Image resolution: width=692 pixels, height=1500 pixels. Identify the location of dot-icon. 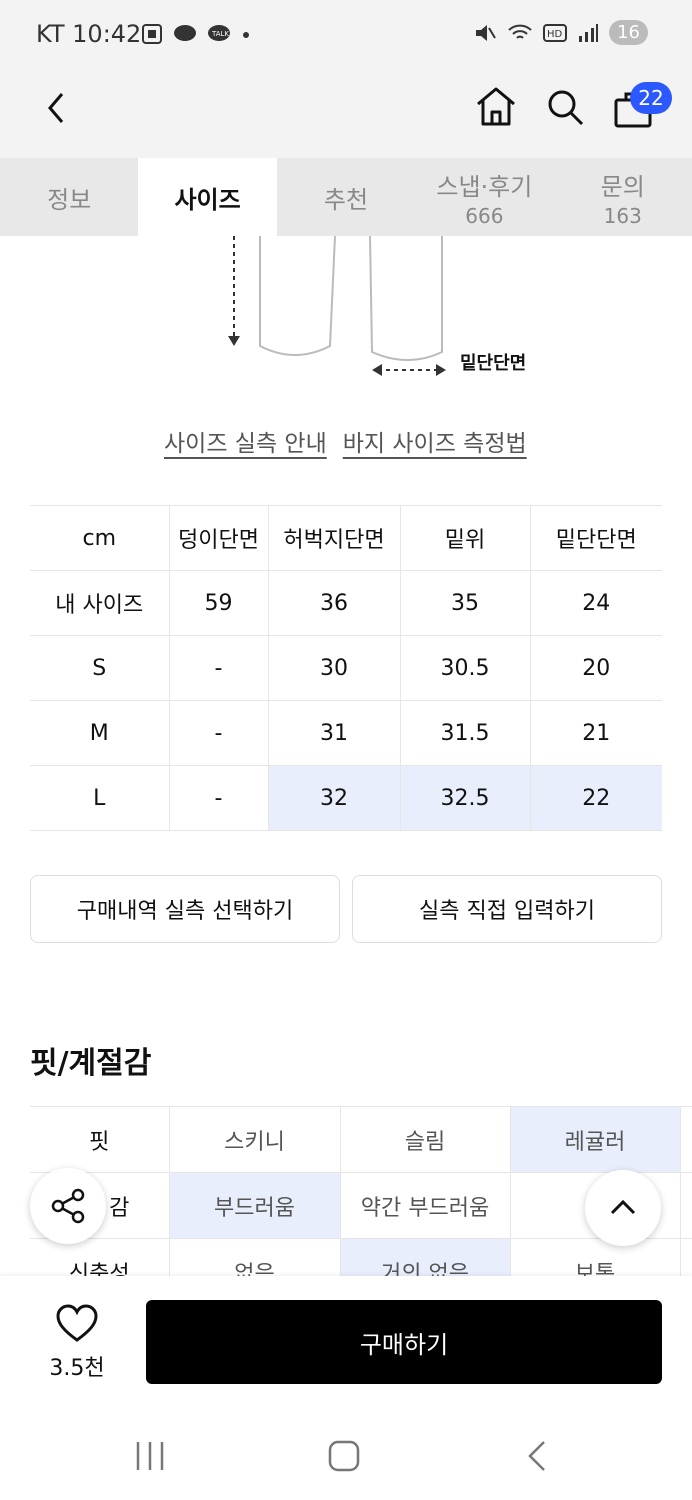
(246, 35).